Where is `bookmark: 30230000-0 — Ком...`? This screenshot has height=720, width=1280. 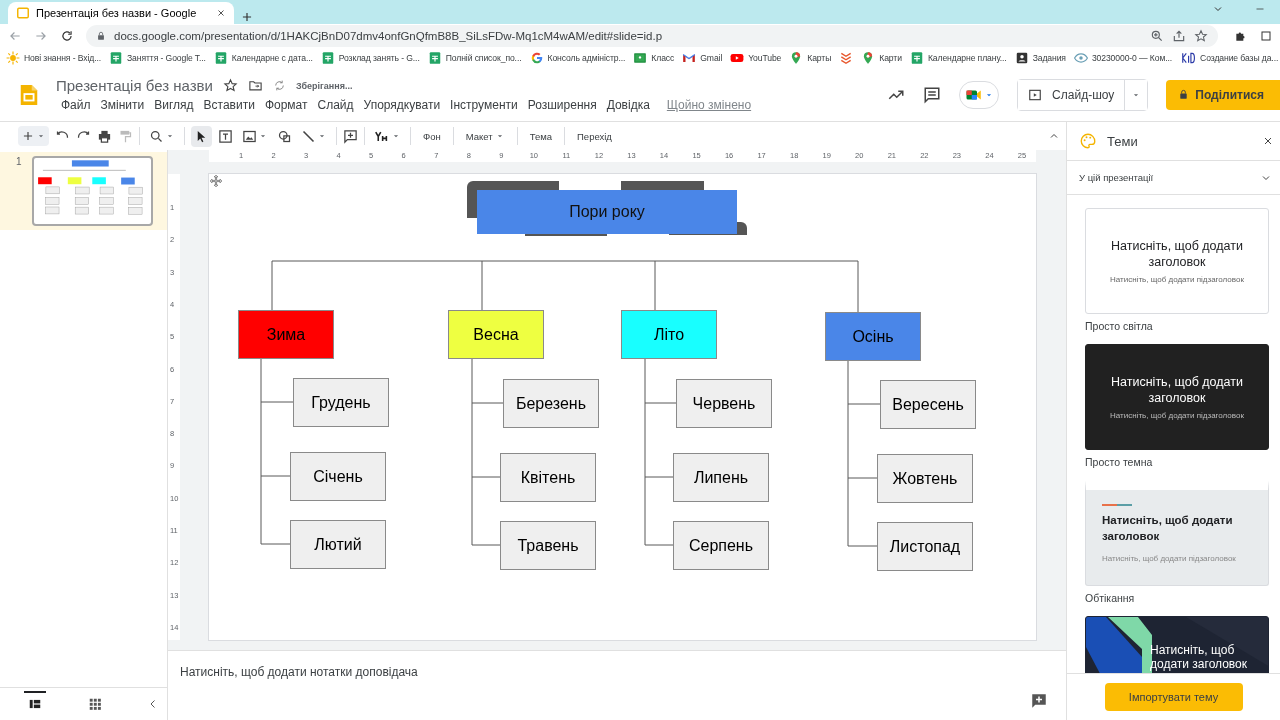
bookmark: 30230000-0 — Ком... is located at coordinates (1123, 58).